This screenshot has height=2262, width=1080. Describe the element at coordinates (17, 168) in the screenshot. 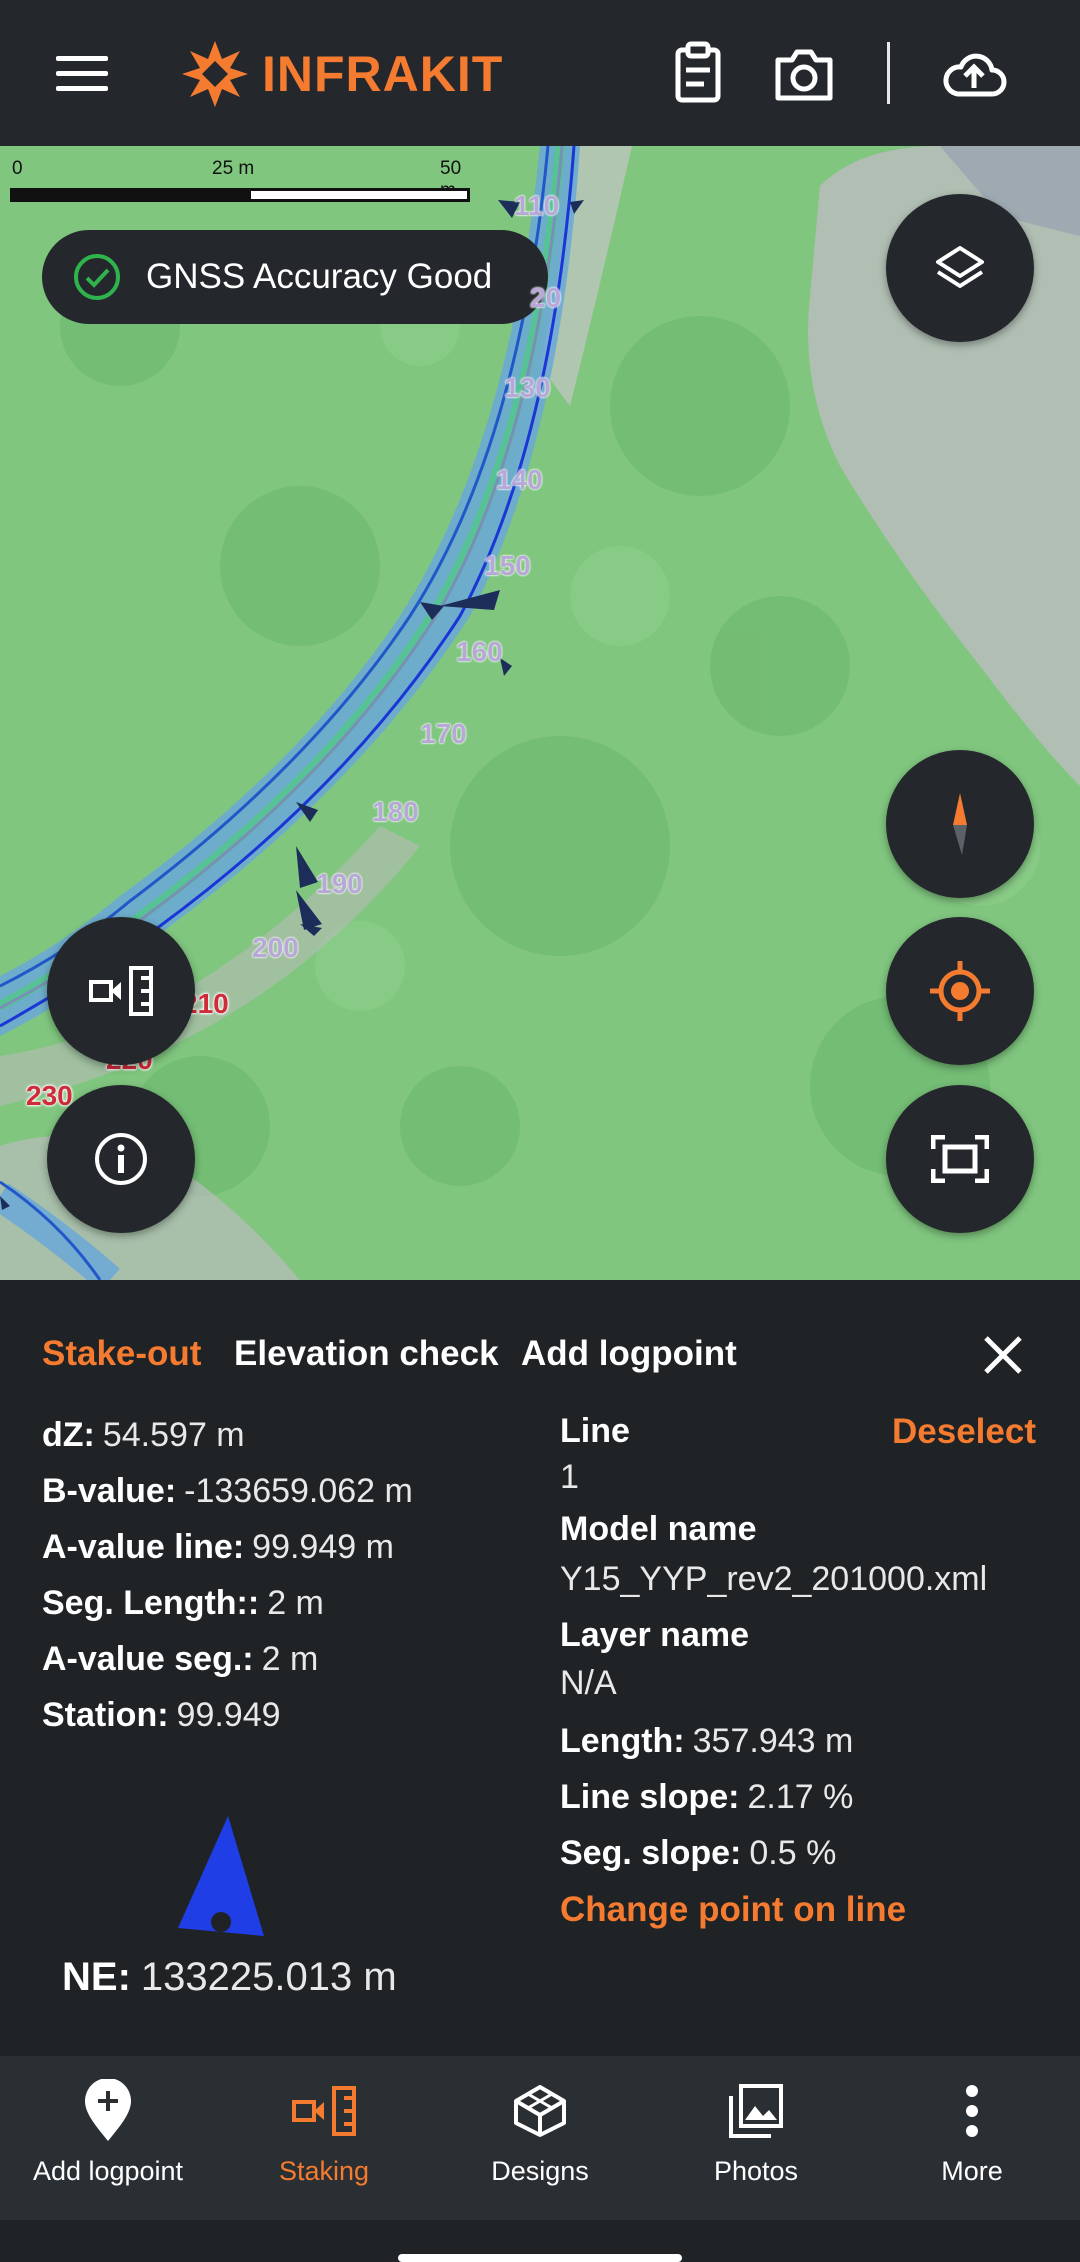

I see `scale-label-0: 0` at that location.